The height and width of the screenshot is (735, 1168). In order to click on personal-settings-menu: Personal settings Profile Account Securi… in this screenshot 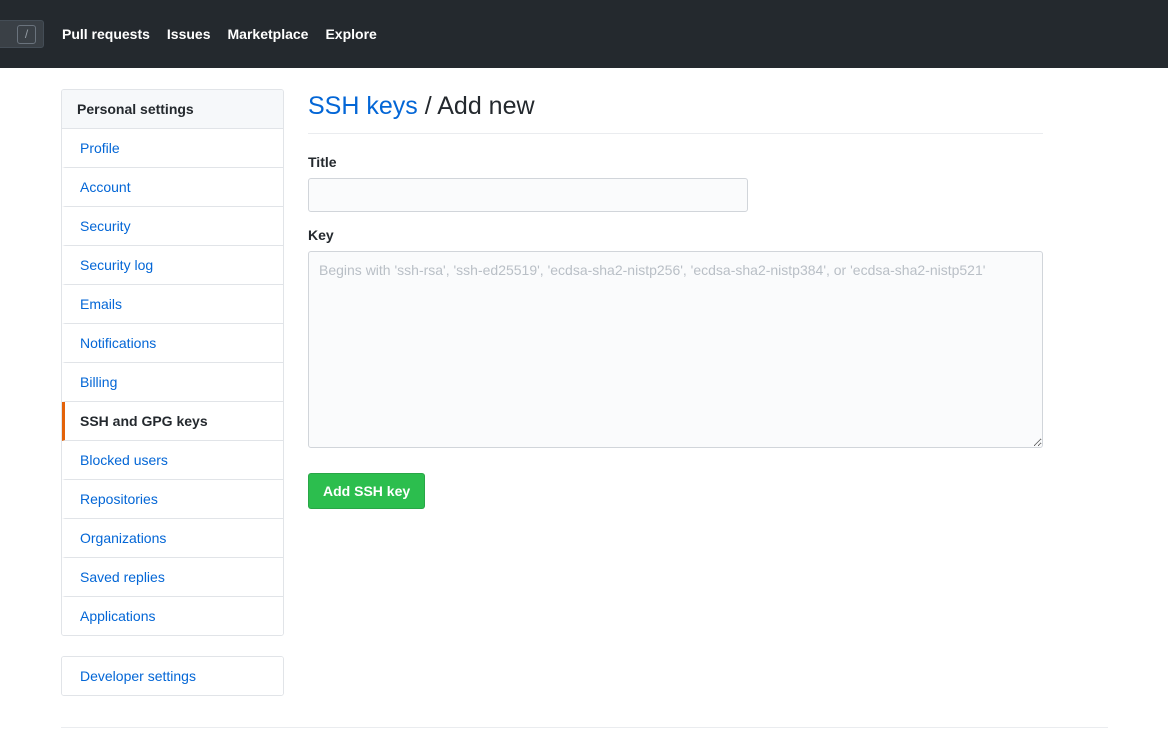, I will do `click(172, 362)`.